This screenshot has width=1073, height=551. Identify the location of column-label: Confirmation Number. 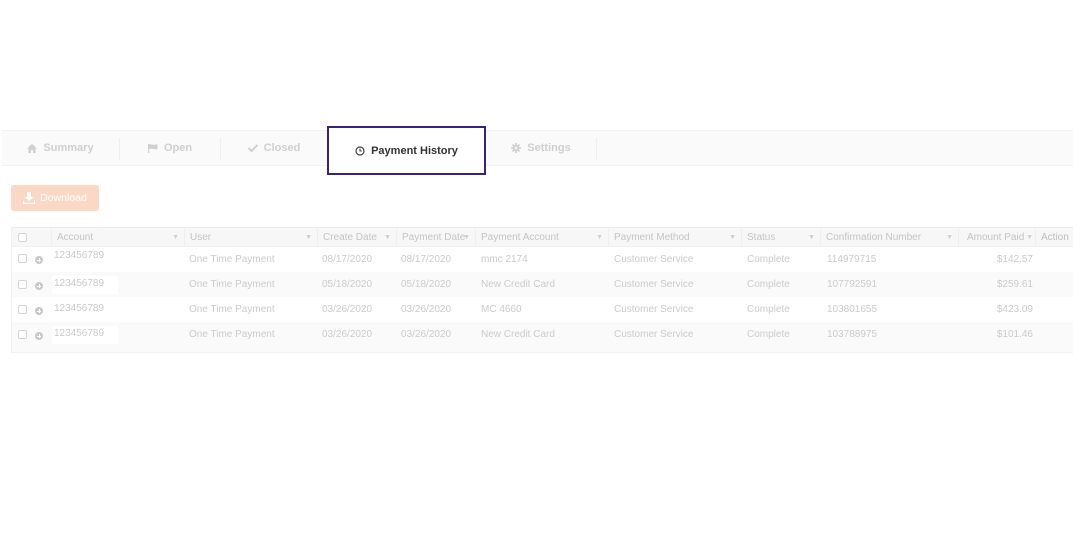
(874, 237).